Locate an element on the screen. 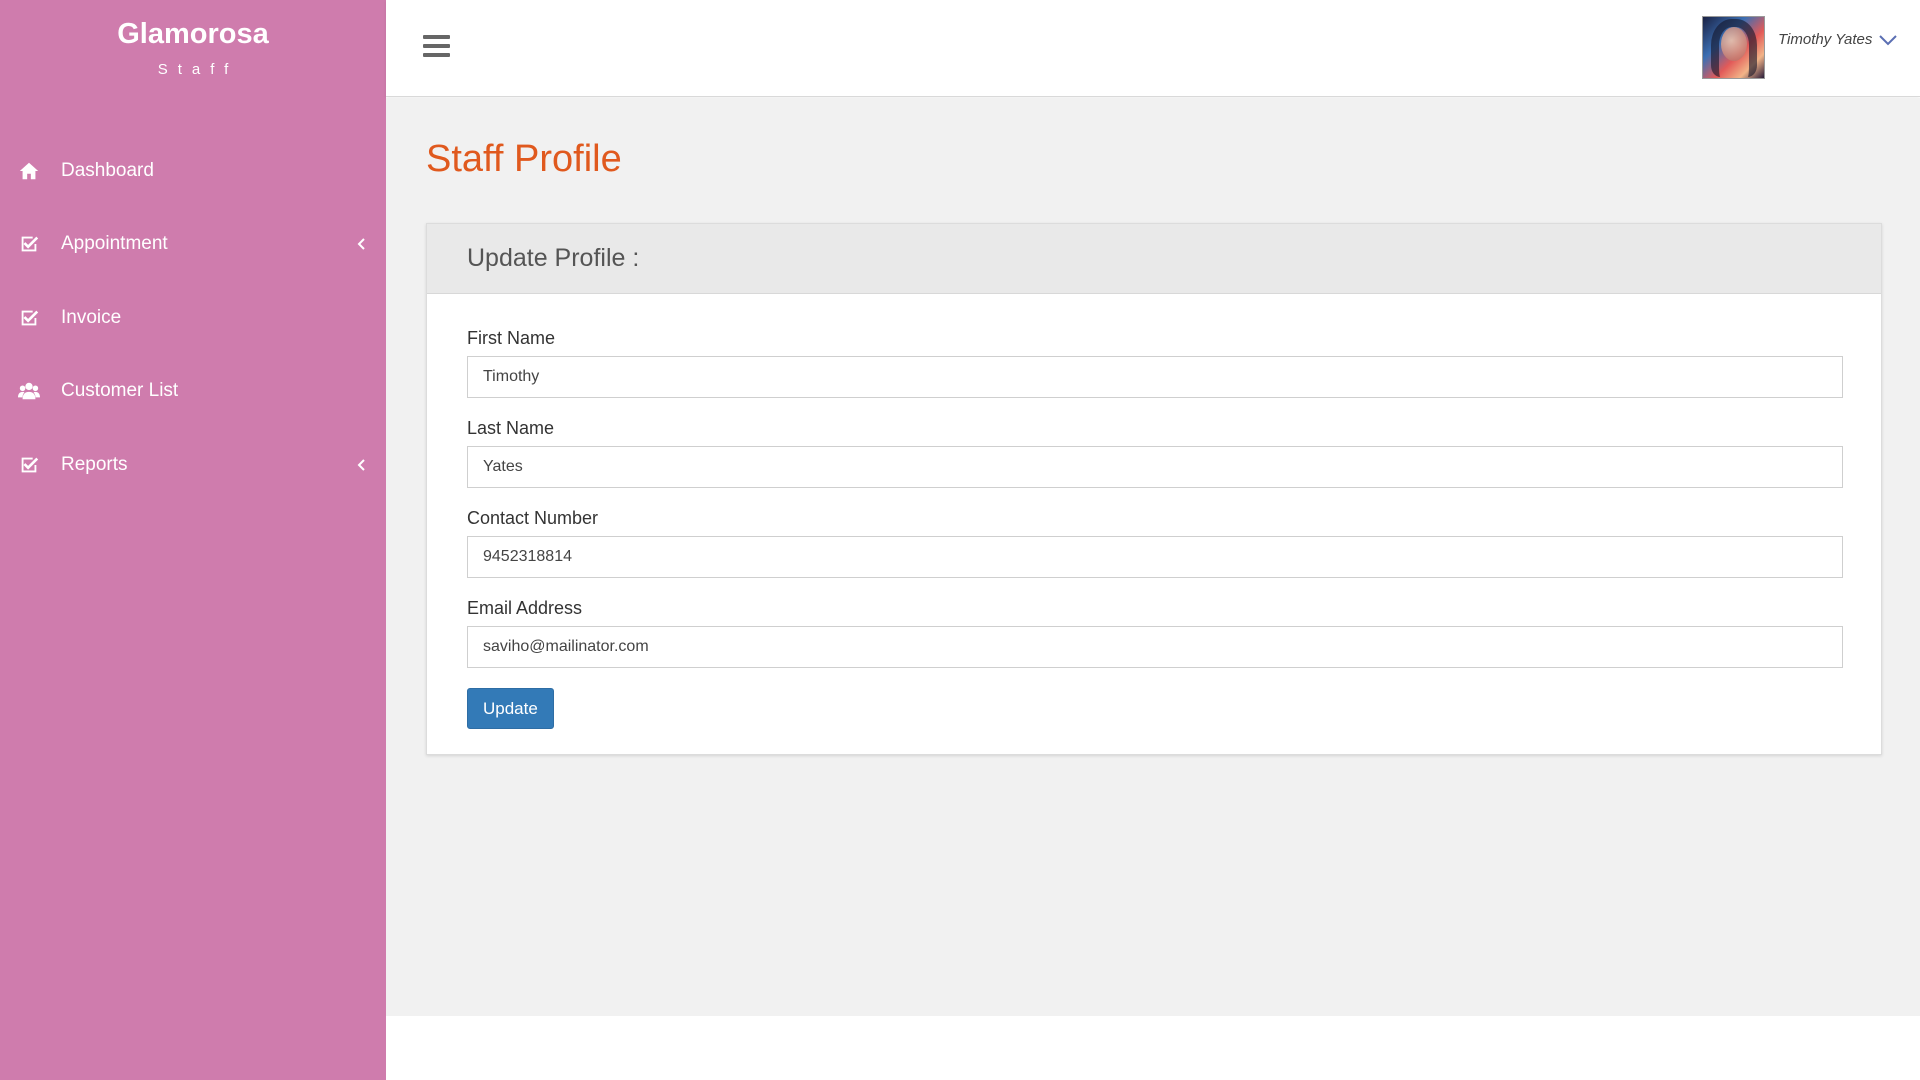 This screenshot has height=1080, width=1920. panel-heading: Update Profile : is located at coordinates (1154, 259).